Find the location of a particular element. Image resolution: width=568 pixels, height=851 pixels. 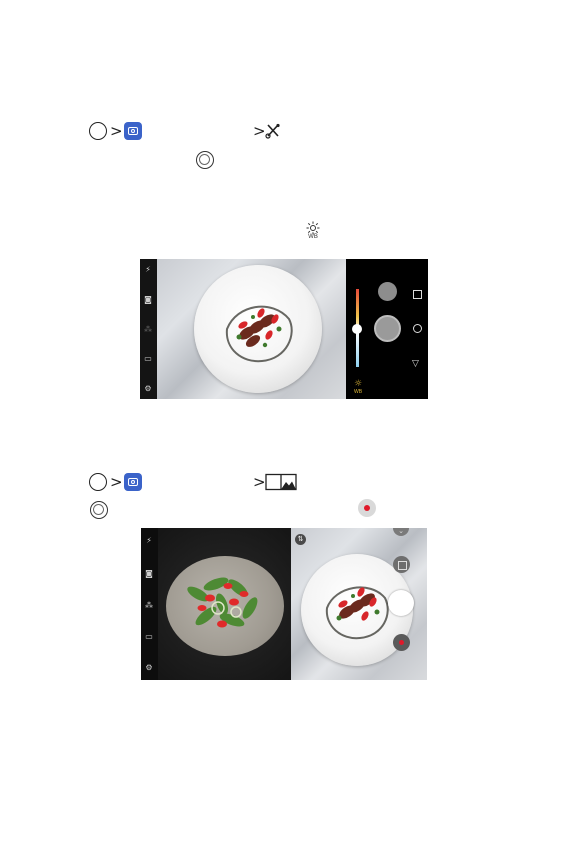

square-nav-icon is located at coordinates (417, 294).